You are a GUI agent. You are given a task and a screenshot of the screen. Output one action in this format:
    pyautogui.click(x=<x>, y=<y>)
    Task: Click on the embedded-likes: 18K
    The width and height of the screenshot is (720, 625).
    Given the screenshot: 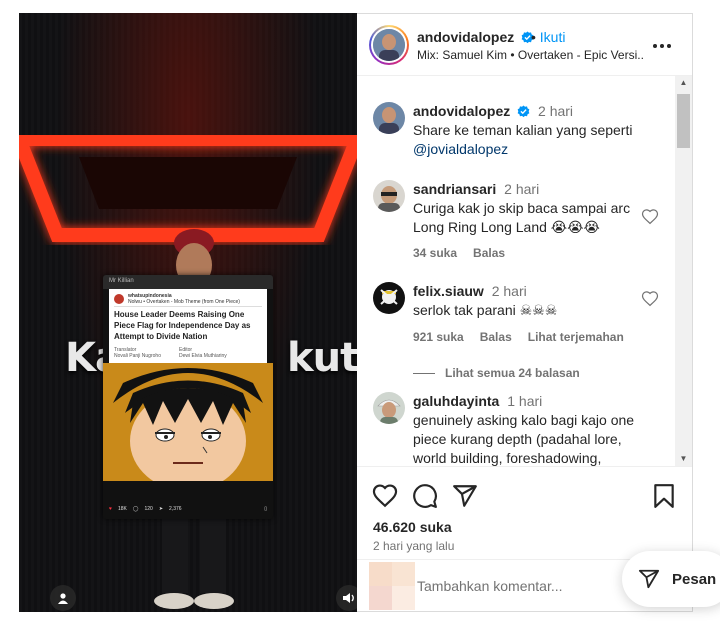 What is the action you would take?
    pyautogui.click(x=122, y=509)
    